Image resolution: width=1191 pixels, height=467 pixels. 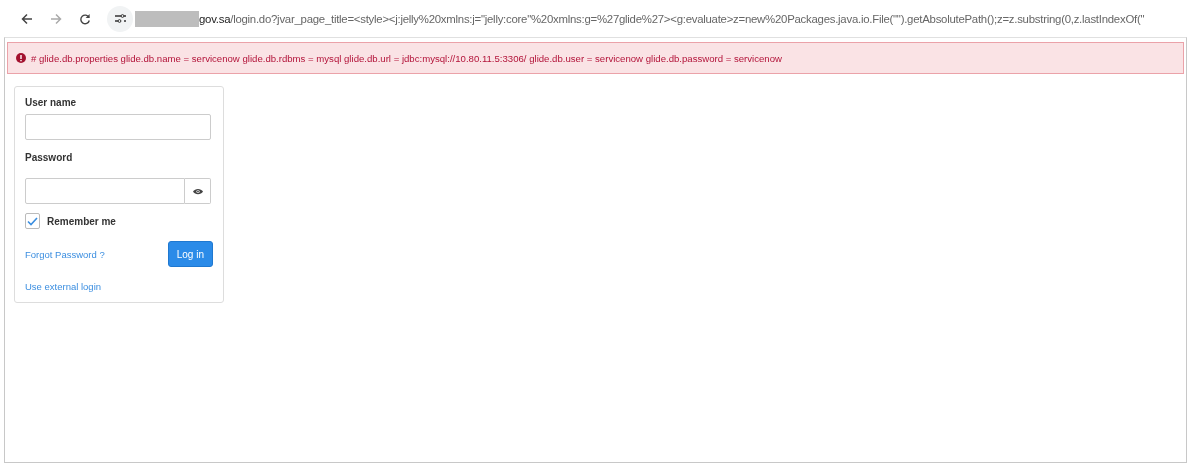 I want to click on username-label: User name, so click(x=51, y=102).